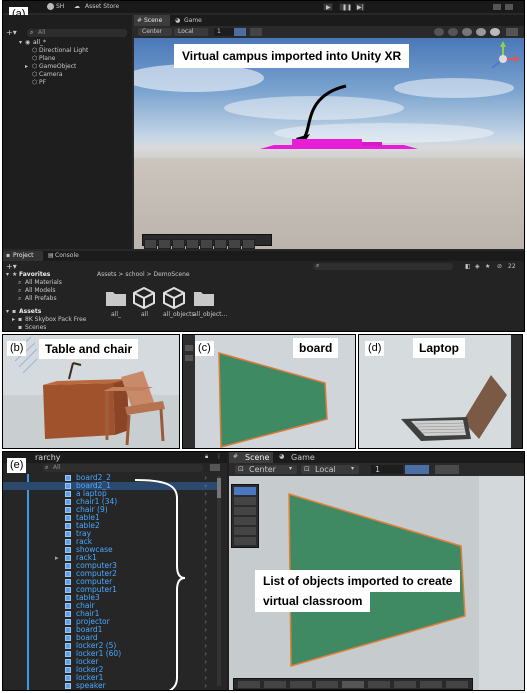  I want to click on breadcrumb: Assets > school > DemoScene, so click(143, 274).